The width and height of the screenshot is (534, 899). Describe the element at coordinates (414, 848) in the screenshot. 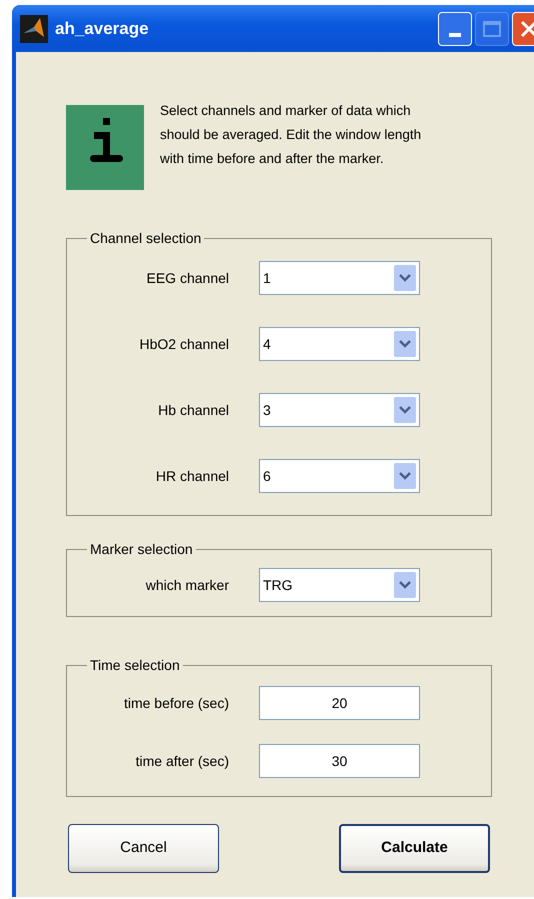

I see `default-button: Calculate` at that location.